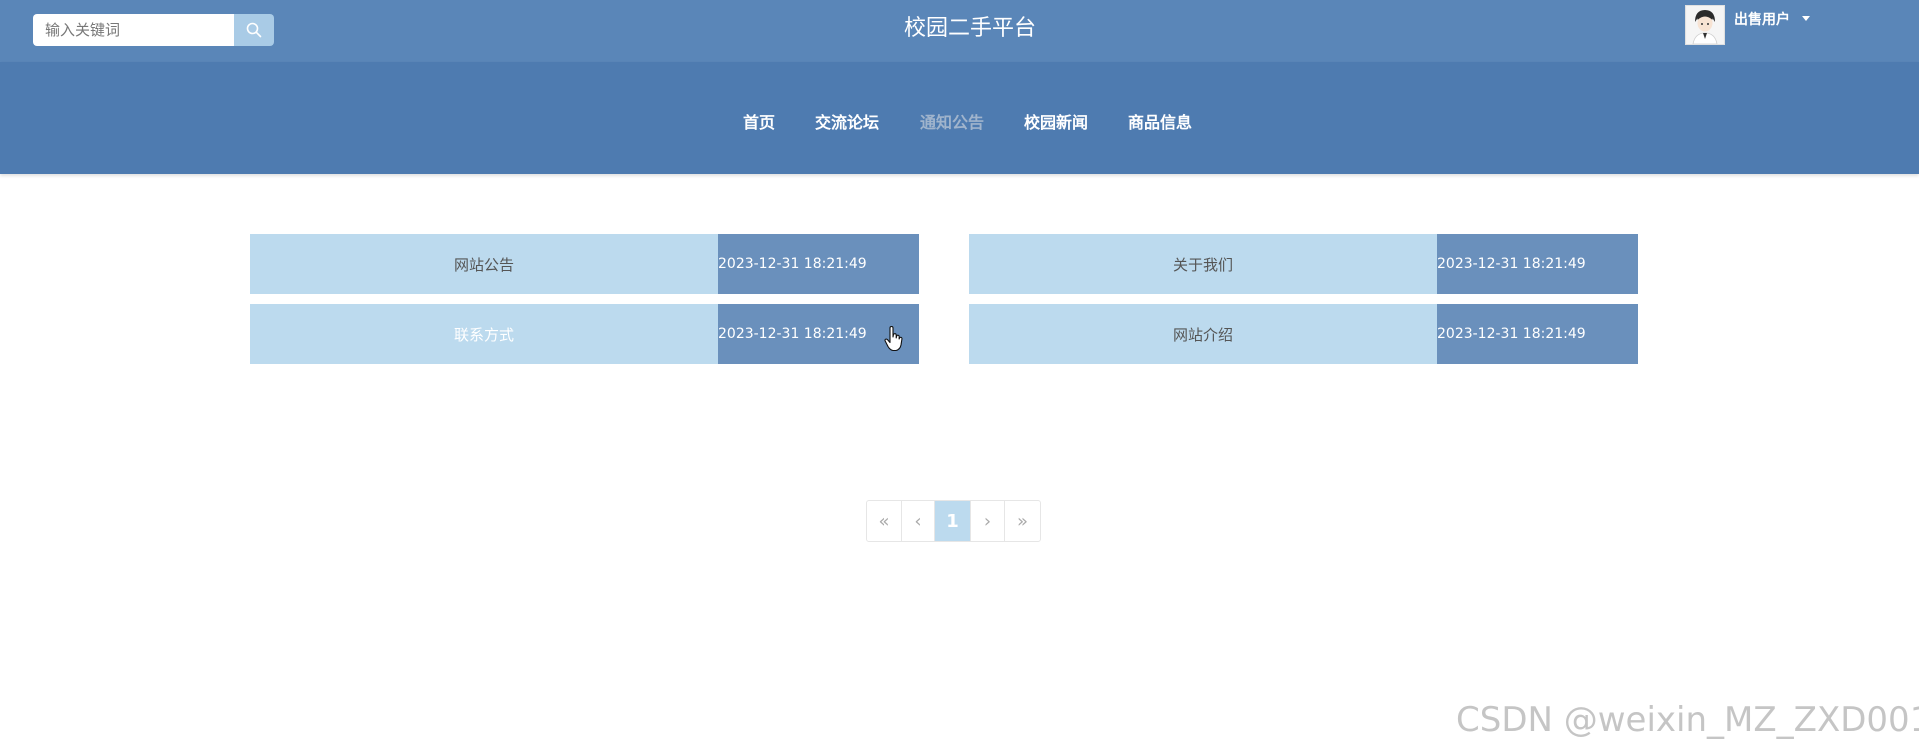  Describe the element at coordinates (1203, 334) in the screenshot. I see `notice-title: 网站介绍` at that location.